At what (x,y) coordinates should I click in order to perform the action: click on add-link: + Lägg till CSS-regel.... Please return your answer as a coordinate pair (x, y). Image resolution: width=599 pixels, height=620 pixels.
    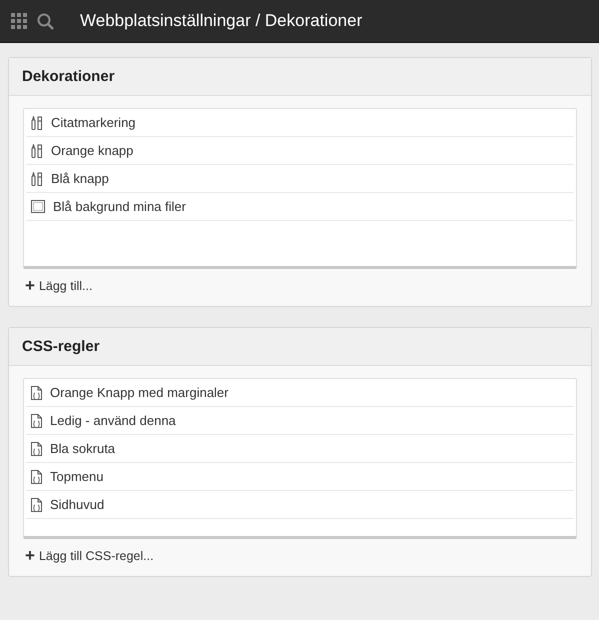
    Looking at the image, I should click on (89, 555).